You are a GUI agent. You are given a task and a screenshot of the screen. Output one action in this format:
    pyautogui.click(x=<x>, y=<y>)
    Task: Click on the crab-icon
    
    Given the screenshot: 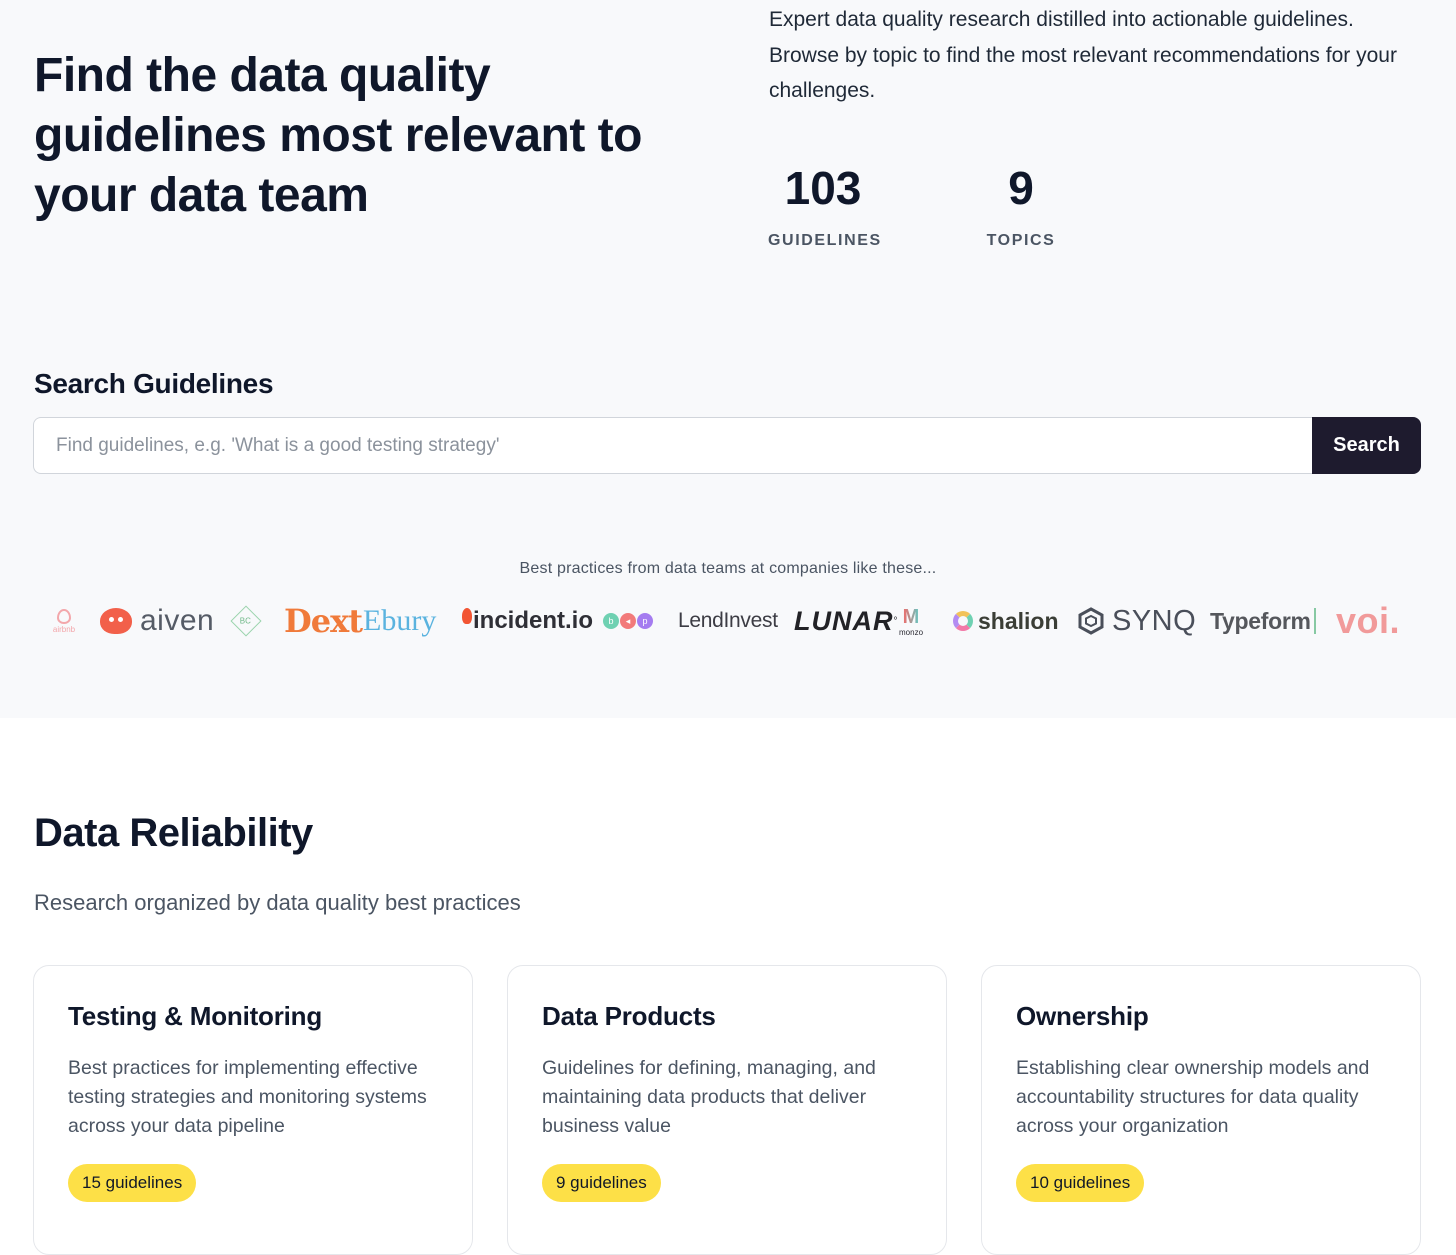 What is the action you would take?
    pyautogui.click(x=116, y=621)
    